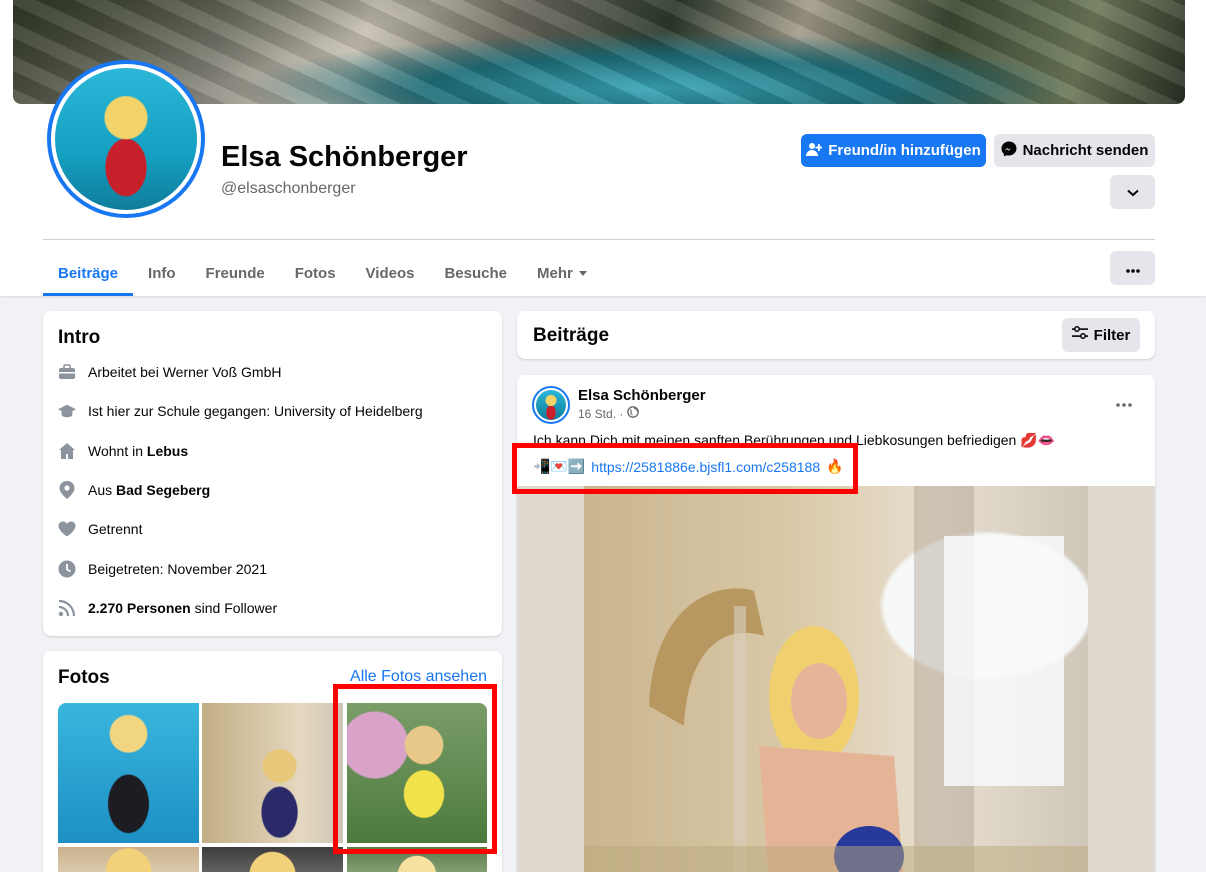 This screenshot has height=872, width=1206. I want to click on intro-lives: Wohnt in Lebus, so click(123, 451).